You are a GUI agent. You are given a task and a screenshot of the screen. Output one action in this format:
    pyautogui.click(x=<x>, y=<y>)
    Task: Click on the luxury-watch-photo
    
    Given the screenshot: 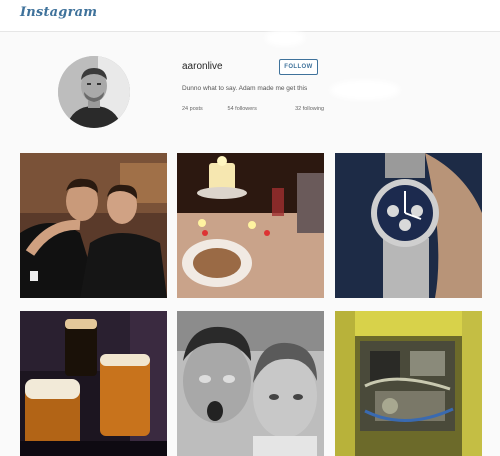 What is the action you would take?
    pyautogui.click(x=408, y=225)
    